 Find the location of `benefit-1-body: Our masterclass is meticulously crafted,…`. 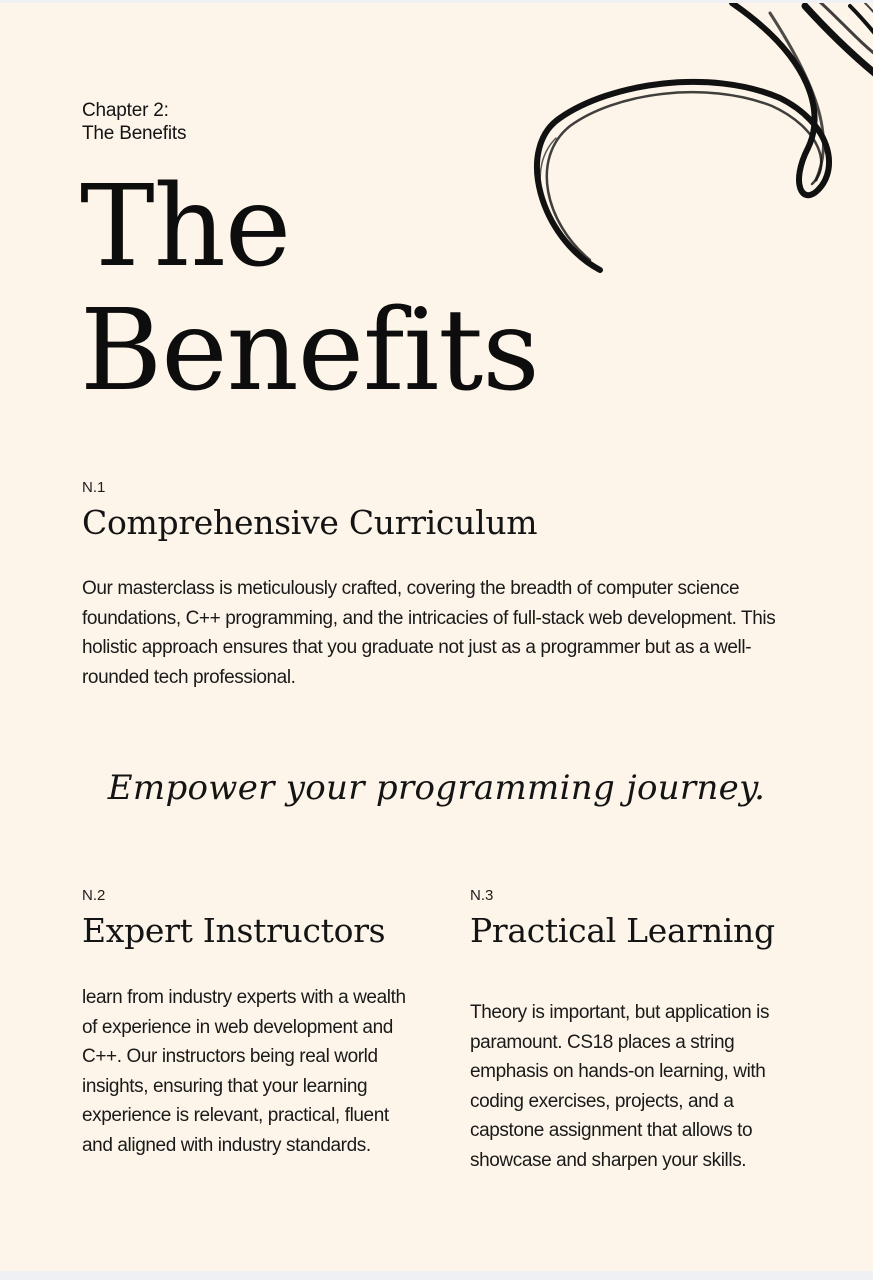

benefit-1-body: Our masterclass is meticulously crafted,… is located at coordinates (429, 633).